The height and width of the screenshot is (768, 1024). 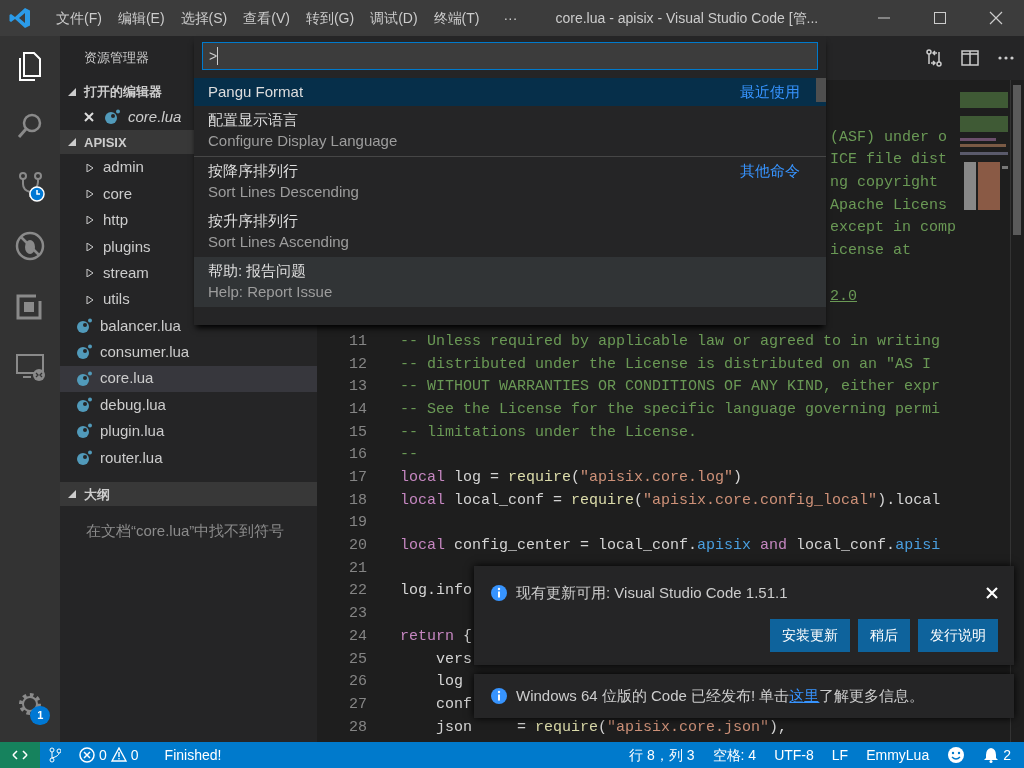 I want to click on command-label: 按升序排列行, so click(x=253, y=221).